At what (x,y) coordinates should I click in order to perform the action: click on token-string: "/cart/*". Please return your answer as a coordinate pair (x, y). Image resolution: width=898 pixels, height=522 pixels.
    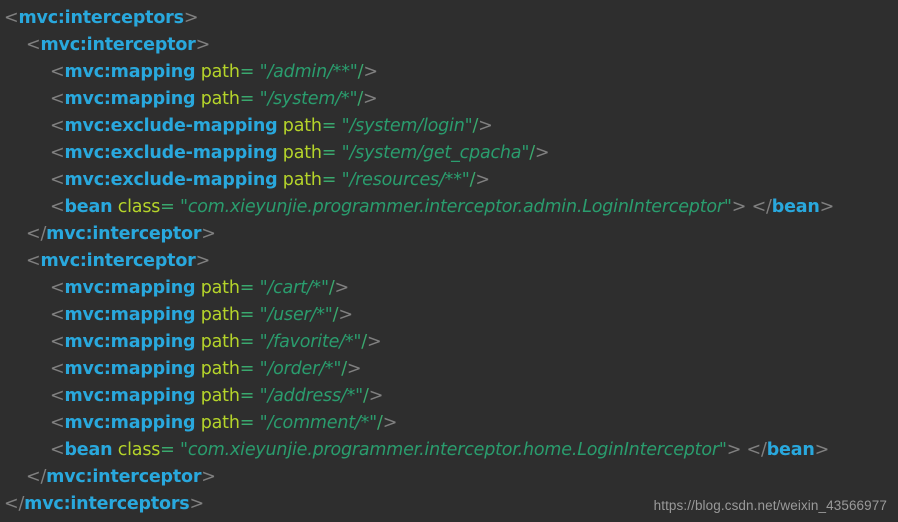
    Looking at the image, I should click on (294, 288).